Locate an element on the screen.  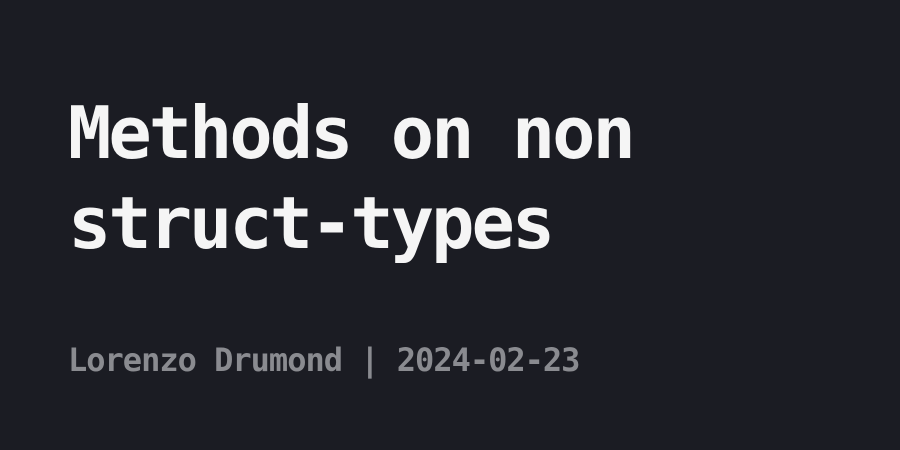
post-date: 2024-02-23 is located at coordinates (488, 360).